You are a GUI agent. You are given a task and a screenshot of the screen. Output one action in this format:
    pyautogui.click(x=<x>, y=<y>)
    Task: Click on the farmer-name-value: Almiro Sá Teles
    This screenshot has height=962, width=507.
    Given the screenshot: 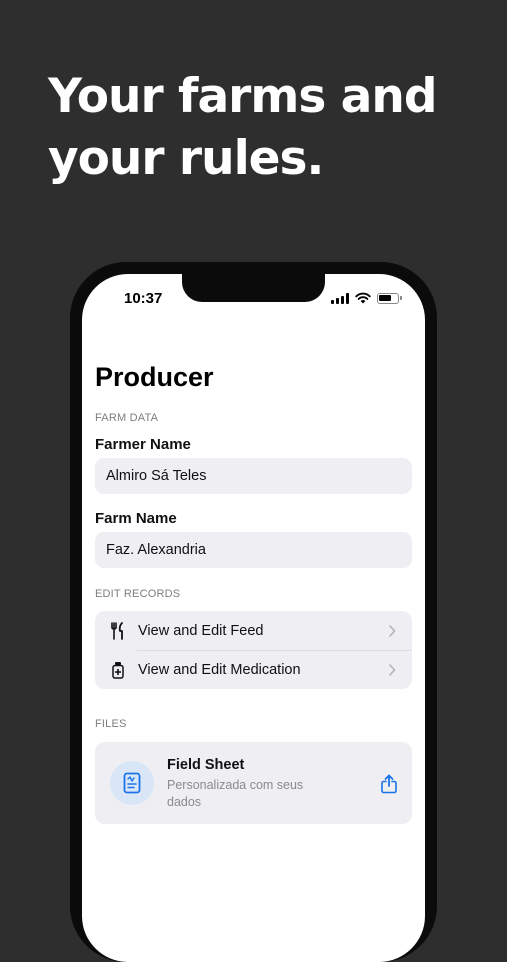 What is the action you would take?
    pyautogui.click(x=156, y=476)
    